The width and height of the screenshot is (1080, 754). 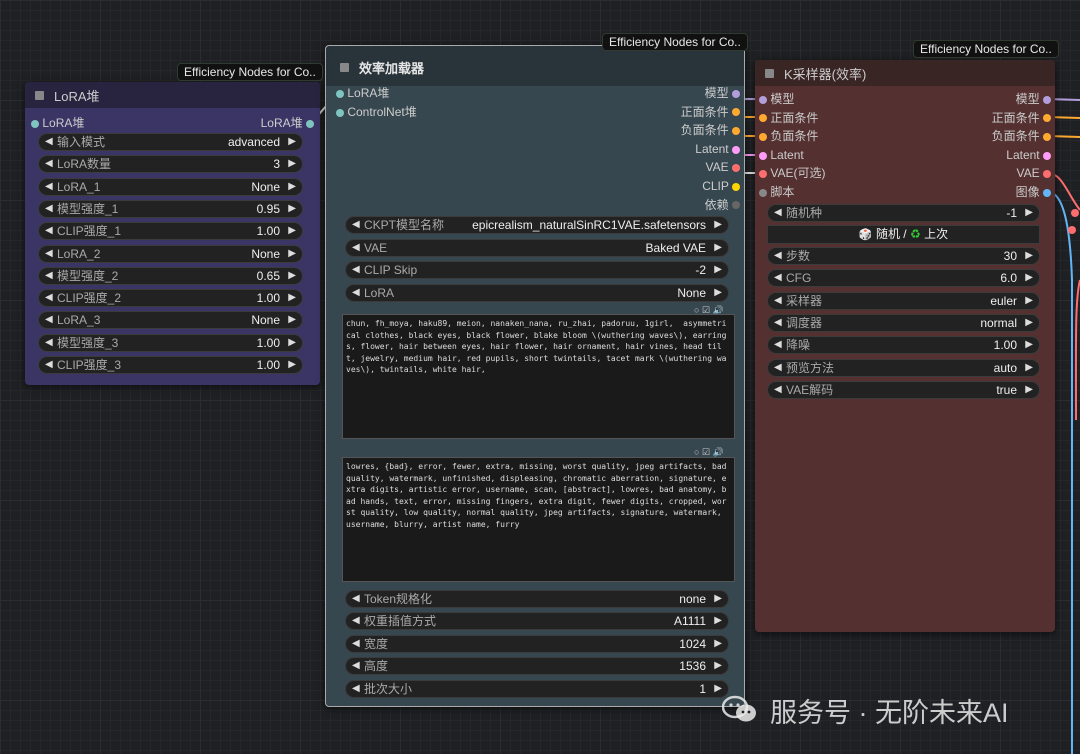 What do you see at coordinates (903, 278) in the screenshot?
I see `widget-ks-1: ◀ CFG 6.0 ▶` at bounding box center [903, 278].